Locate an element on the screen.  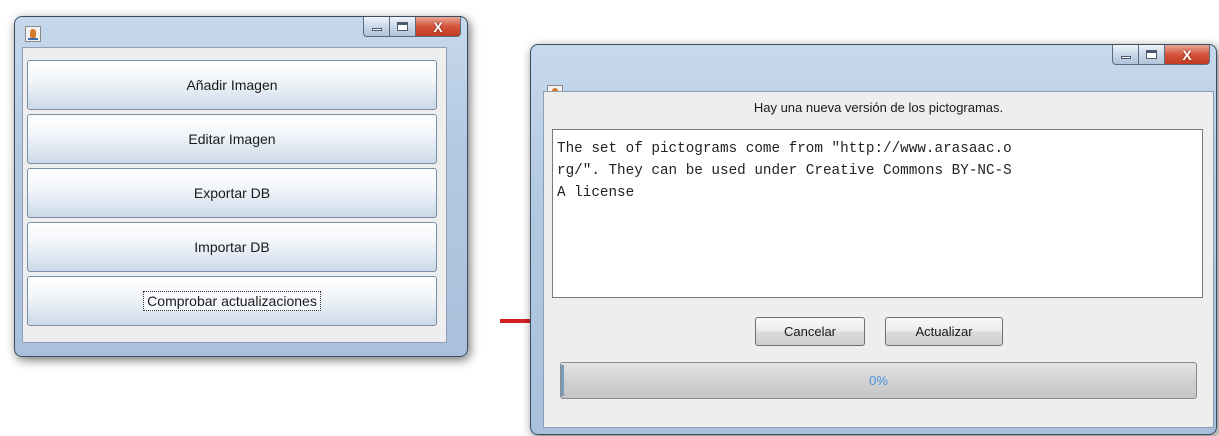
license-line: A license is located at coordinates (596, 193).